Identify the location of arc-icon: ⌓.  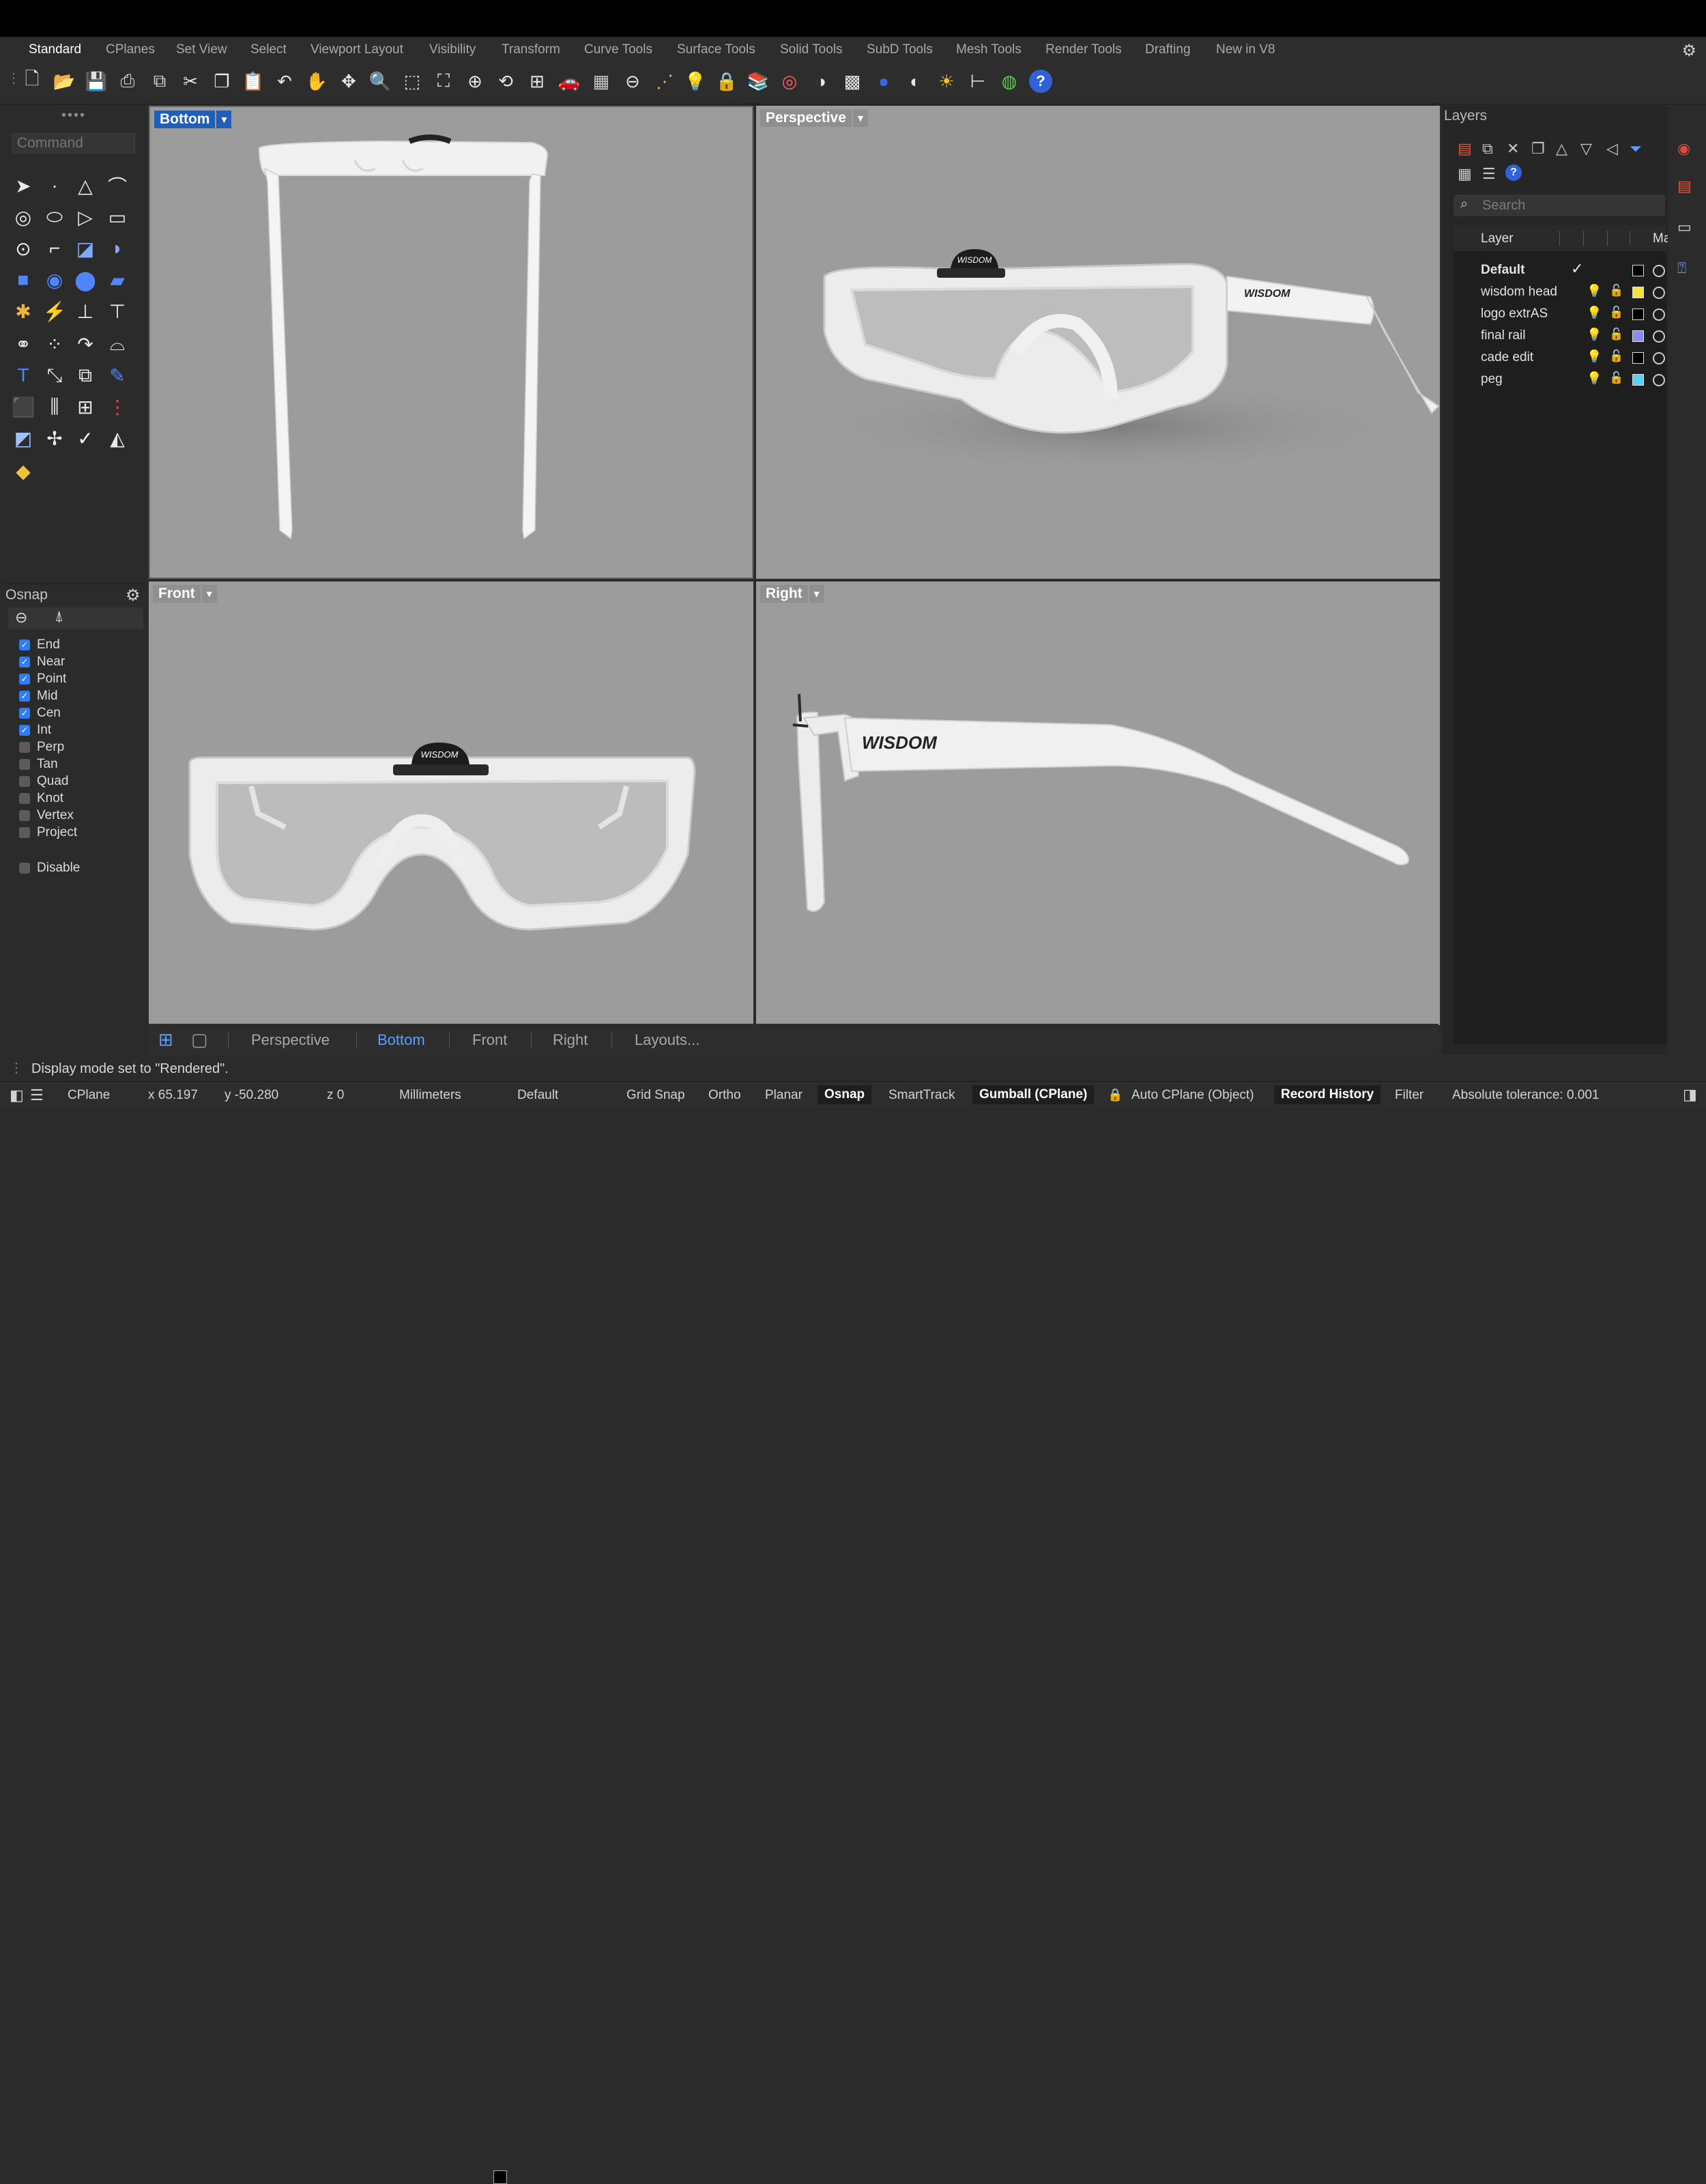
(117, 344).